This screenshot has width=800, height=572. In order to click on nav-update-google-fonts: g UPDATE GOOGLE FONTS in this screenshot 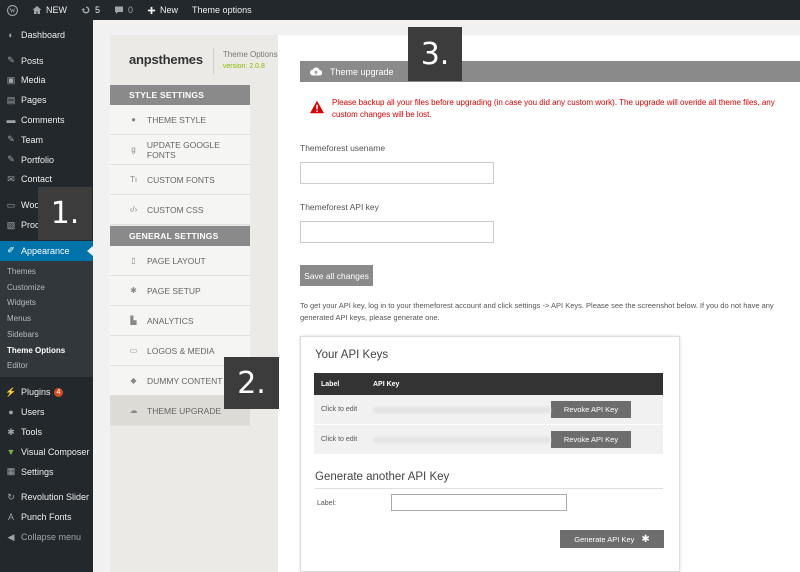, I will do `click(180, 150)`.